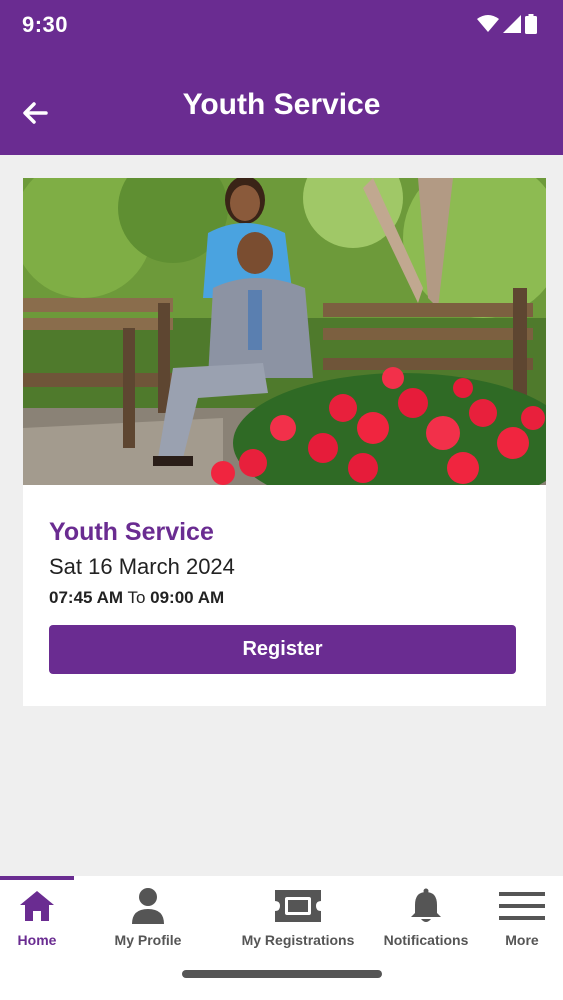 The height and width of the screenshot is (1000, 563). I want to click on active-tab-indicator, so click(37, 878).